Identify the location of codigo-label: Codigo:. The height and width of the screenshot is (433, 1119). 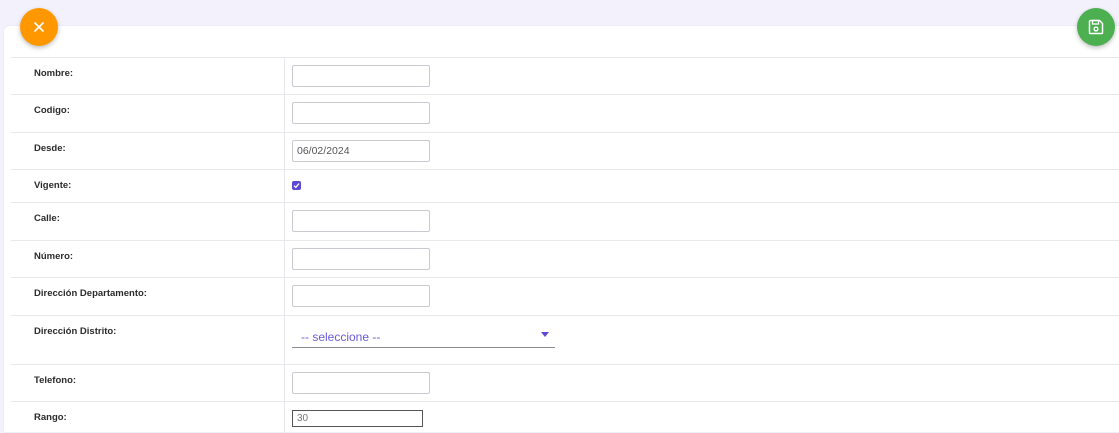
(52, 110).